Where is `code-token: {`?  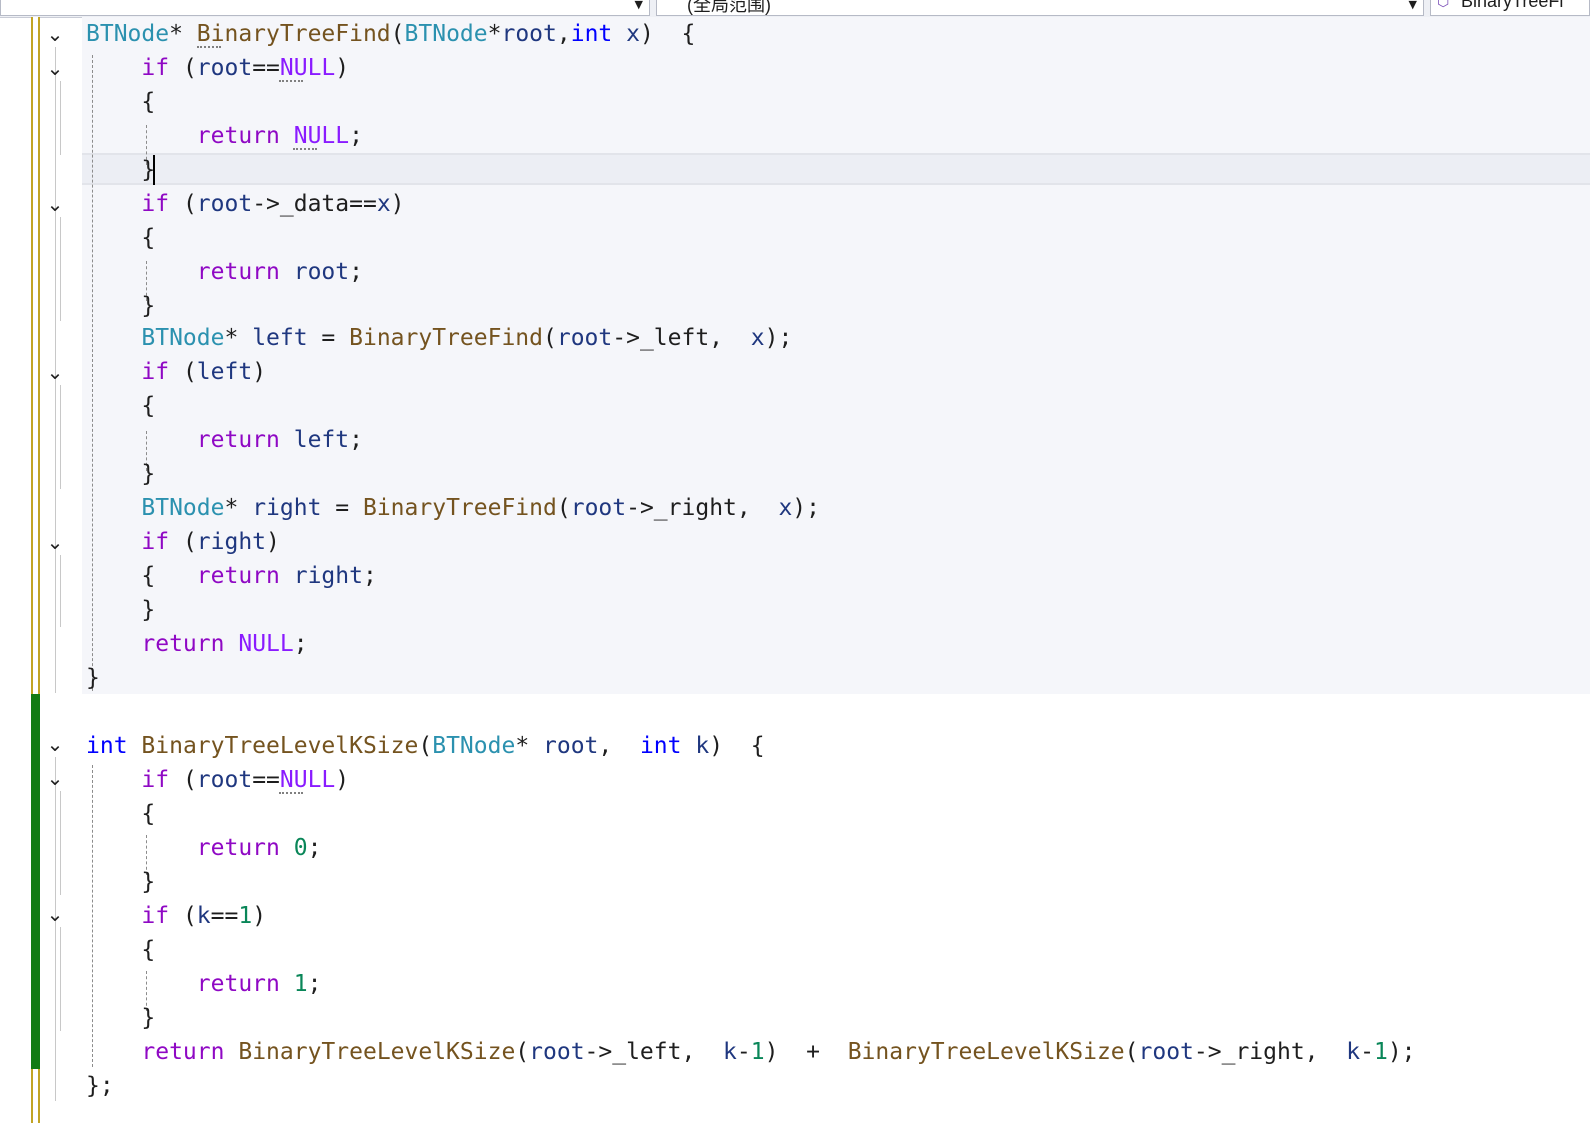 code-token: { is located at coordinates (121, 406).